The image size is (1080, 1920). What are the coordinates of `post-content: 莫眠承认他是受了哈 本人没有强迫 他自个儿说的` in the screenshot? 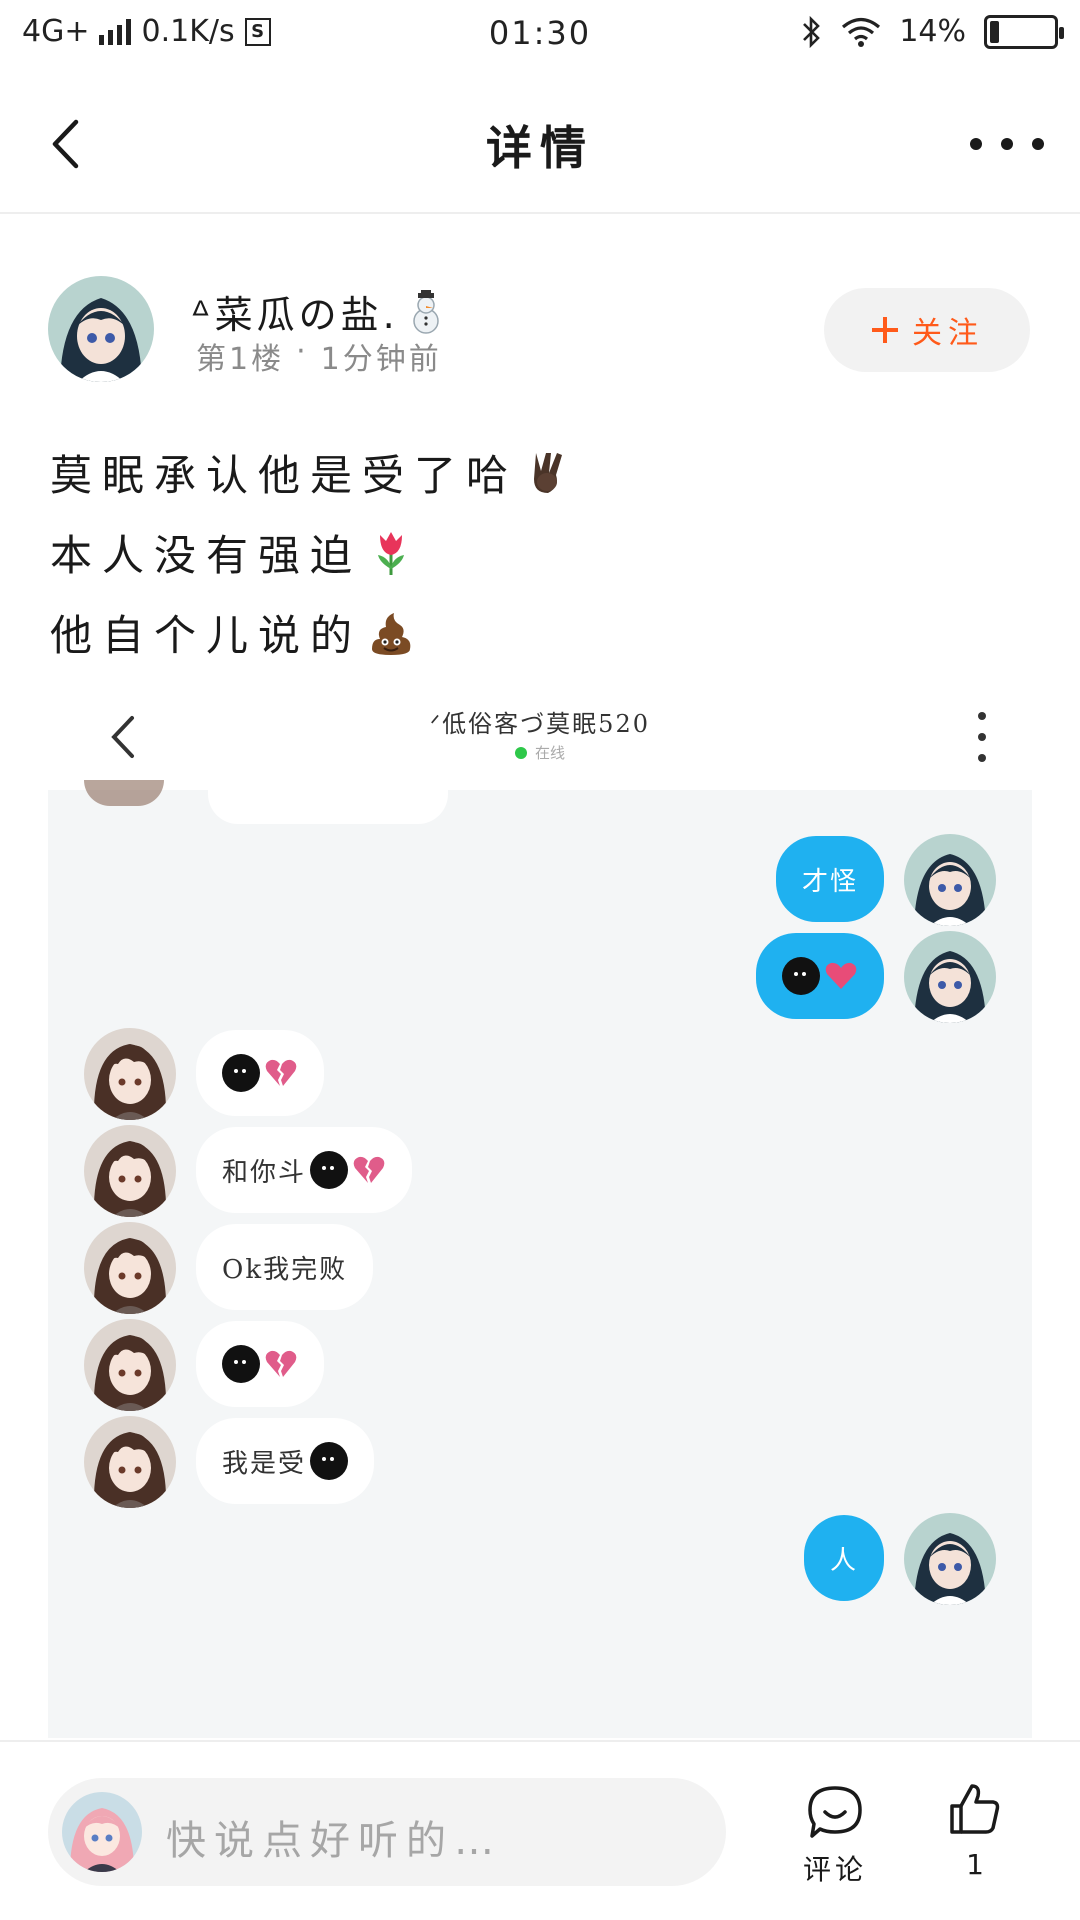 It's located at (540, 552).